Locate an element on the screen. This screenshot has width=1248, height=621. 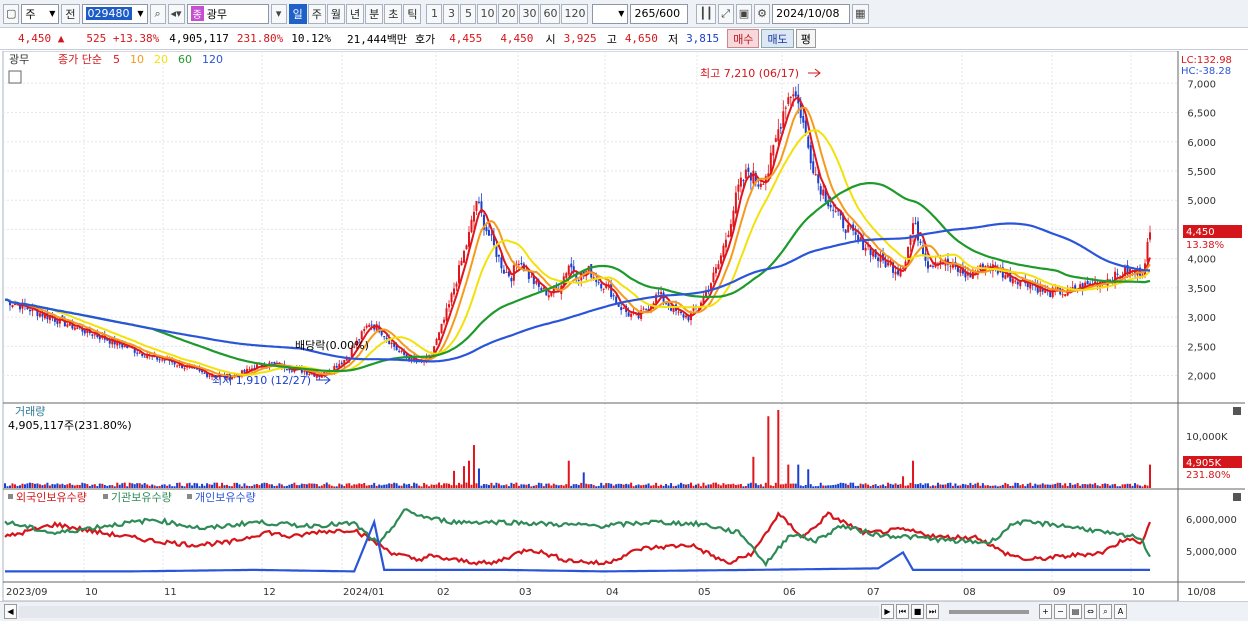
scroll-left-icon: ◀ is located at coordinates (10, 611).